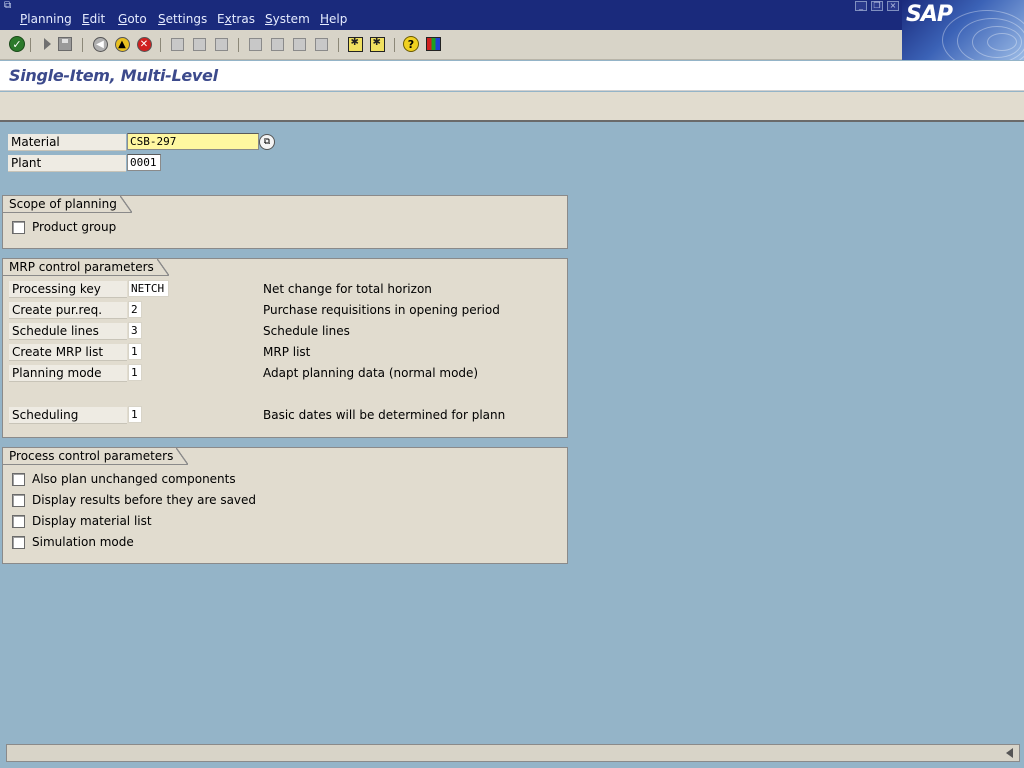  I want to click on display-results-option: Display results before they are saved, so click(134, 500).